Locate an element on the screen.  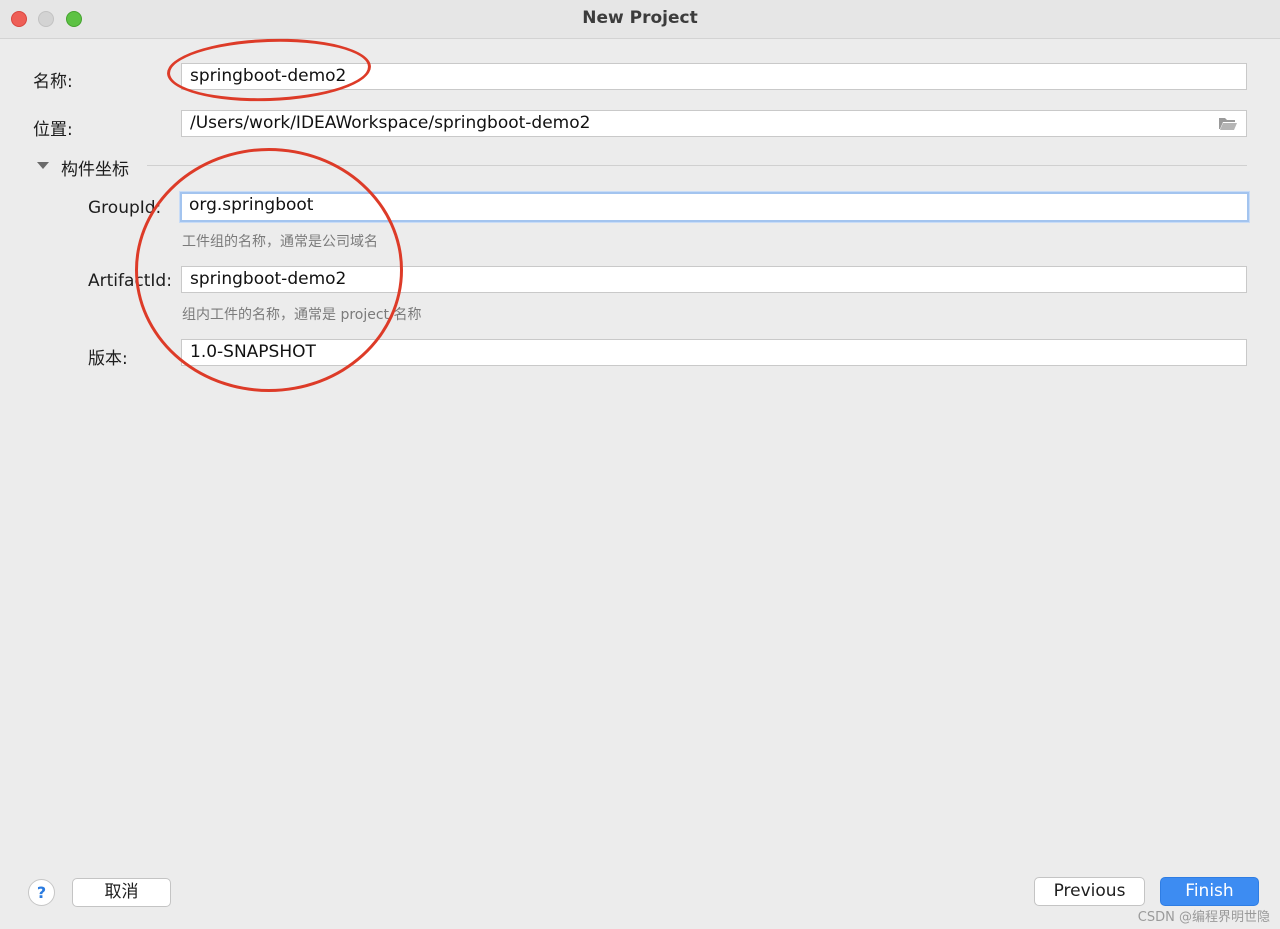
location-label: 位置: is located at coordinates (53, 130).